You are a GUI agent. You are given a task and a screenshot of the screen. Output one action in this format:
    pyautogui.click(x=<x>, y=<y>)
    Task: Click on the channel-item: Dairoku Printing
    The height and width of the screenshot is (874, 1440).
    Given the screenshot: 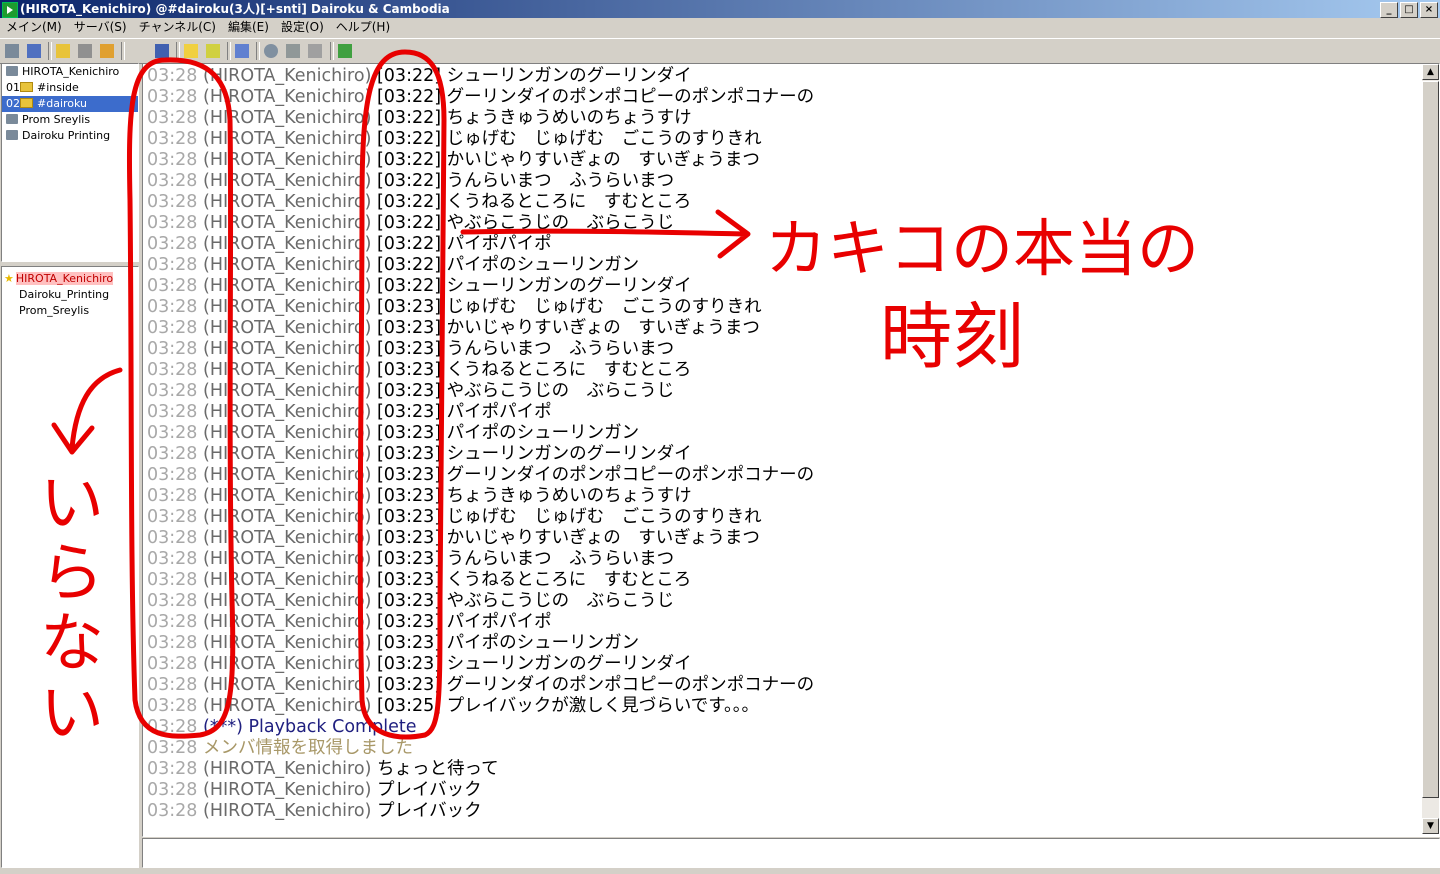 What is the action you would take?
    pyautogui.click(x=70, y=136)
    